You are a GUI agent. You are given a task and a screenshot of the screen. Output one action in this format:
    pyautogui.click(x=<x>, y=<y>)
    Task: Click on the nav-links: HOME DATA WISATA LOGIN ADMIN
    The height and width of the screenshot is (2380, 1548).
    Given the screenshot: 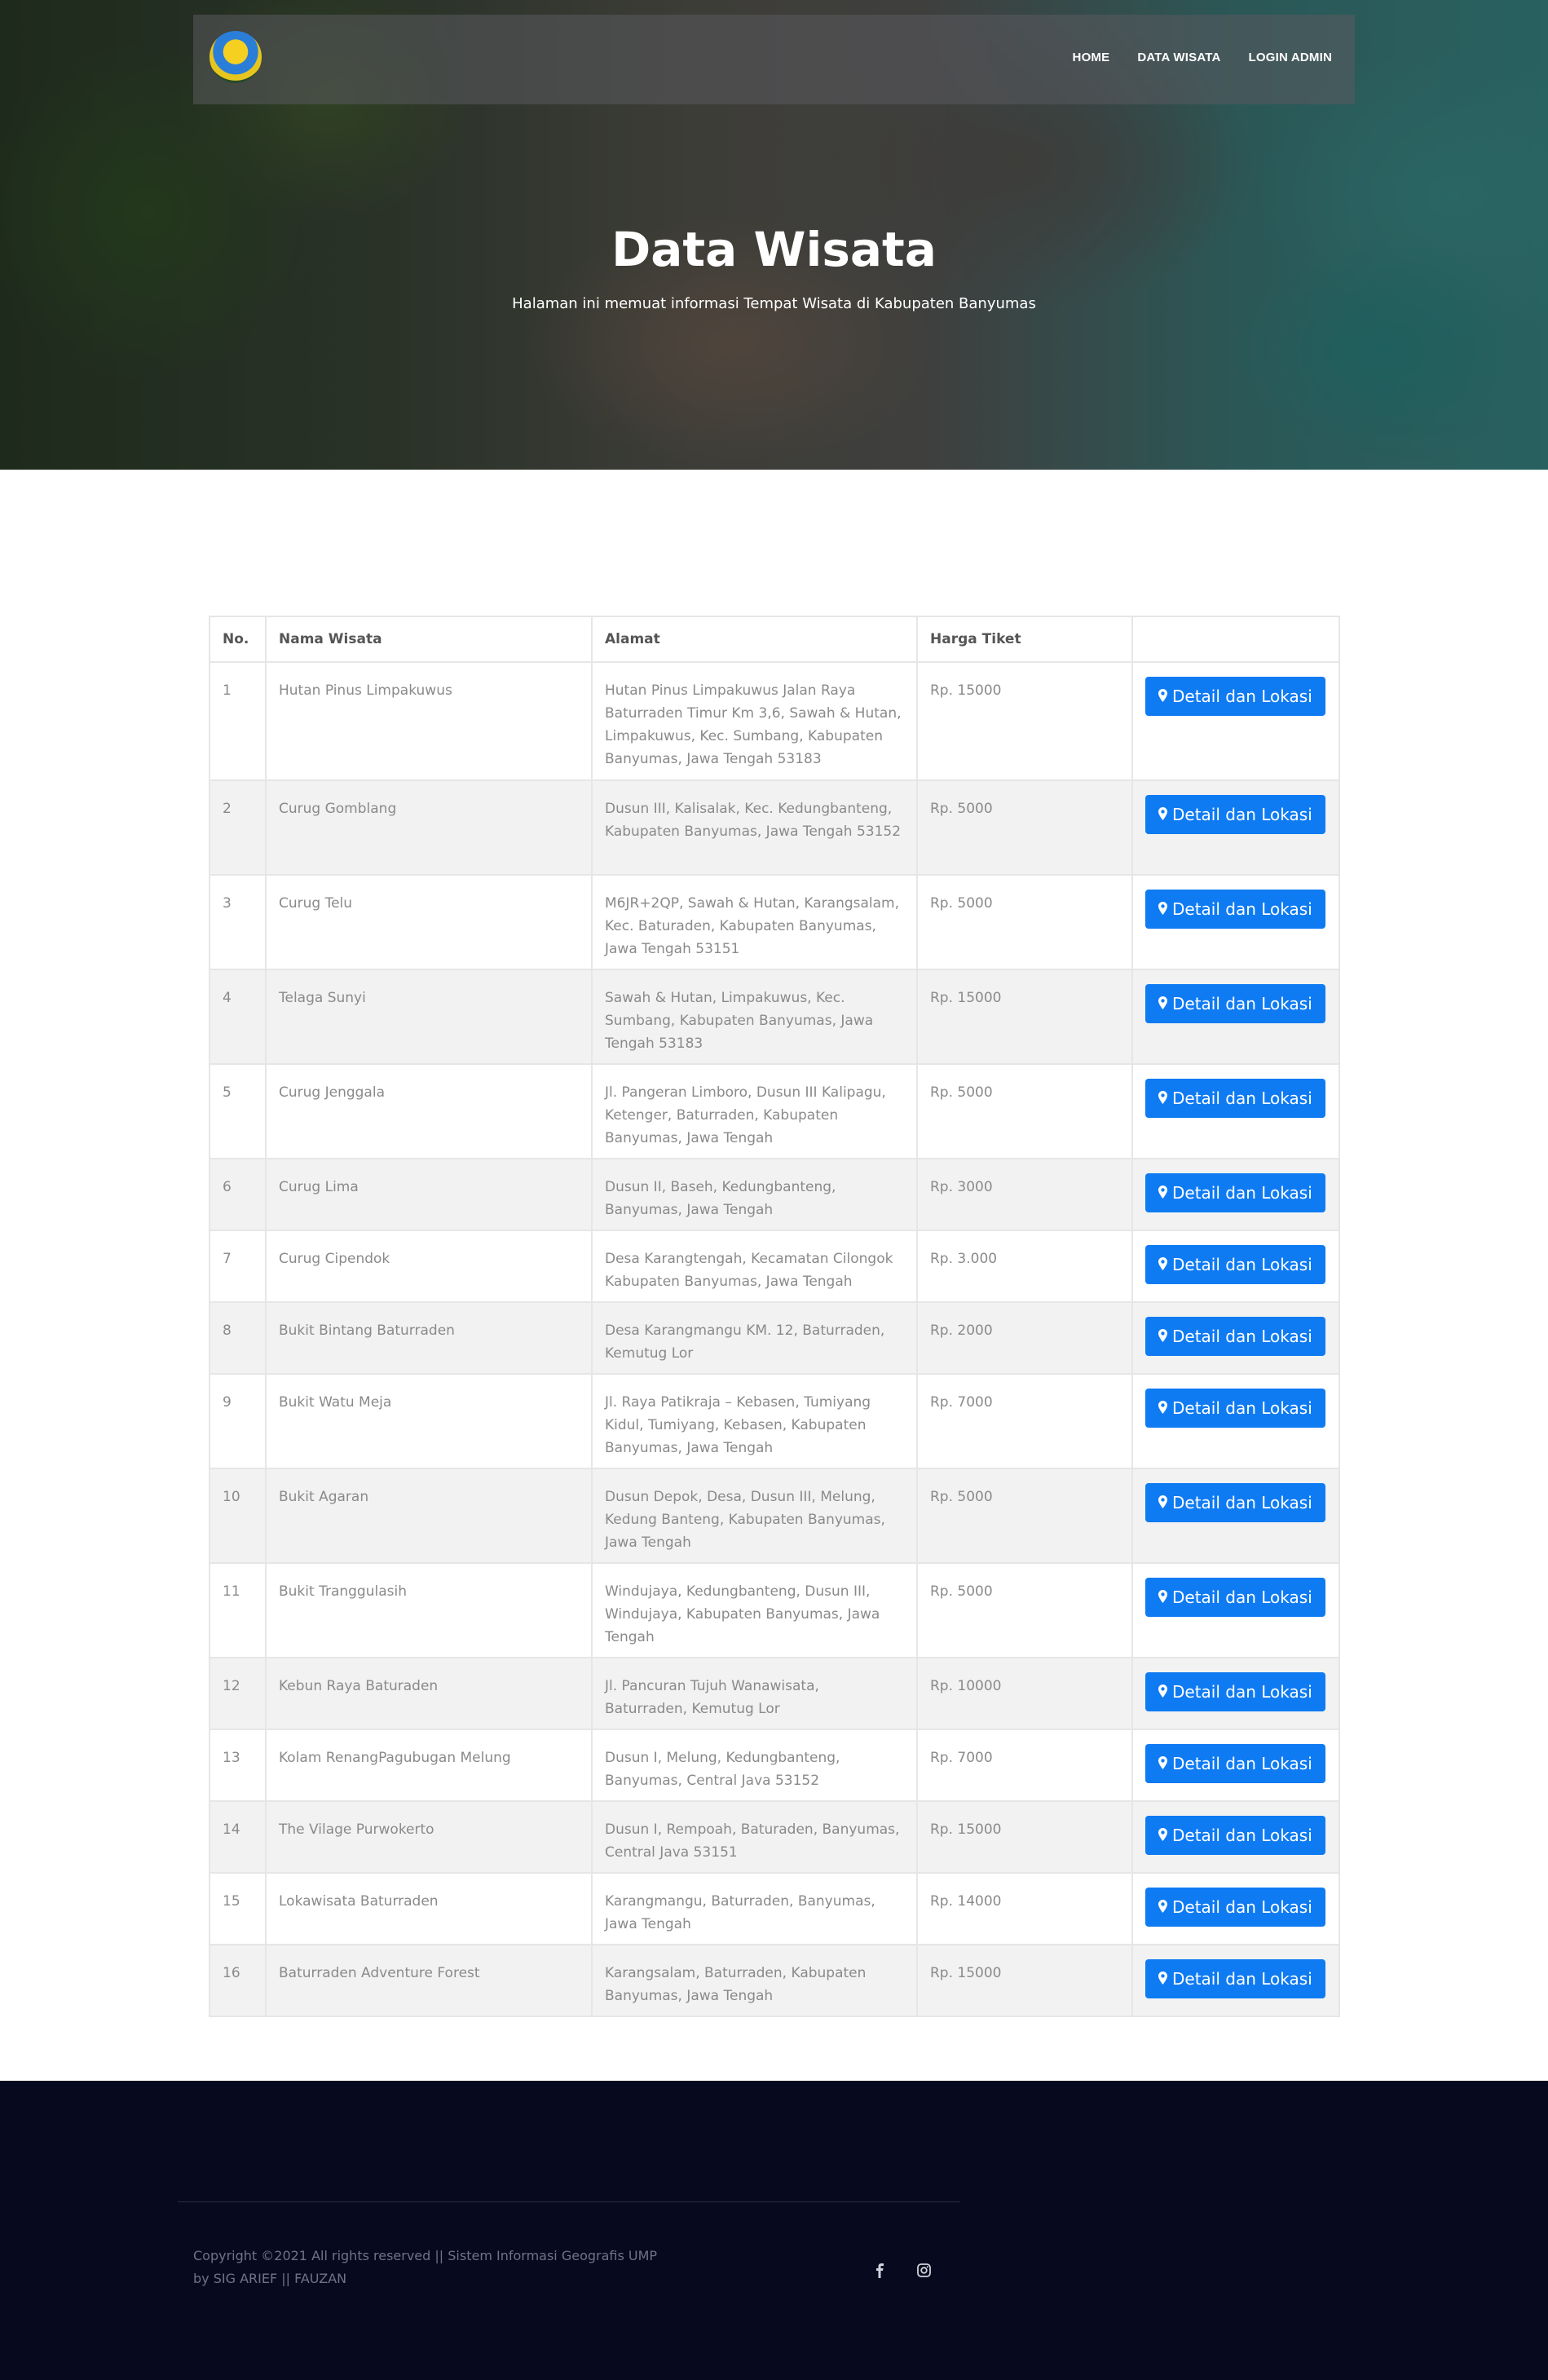 What is the action you would take?
    pyautogui.click(x=1202, y=58)
    